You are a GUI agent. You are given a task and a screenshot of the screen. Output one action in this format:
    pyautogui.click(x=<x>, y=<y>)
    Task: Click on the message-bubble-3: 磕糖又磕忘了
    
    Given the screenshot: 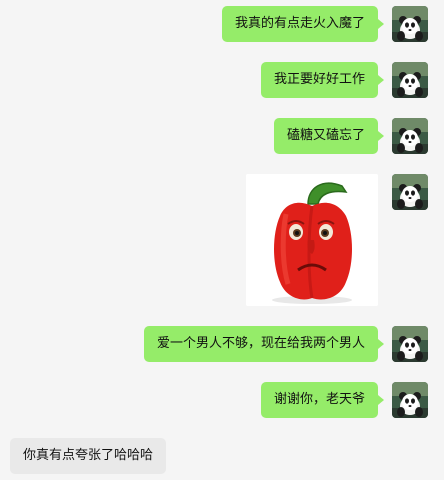 What is the action you would take?
    pyautogui.click(x=329, y=136)
    